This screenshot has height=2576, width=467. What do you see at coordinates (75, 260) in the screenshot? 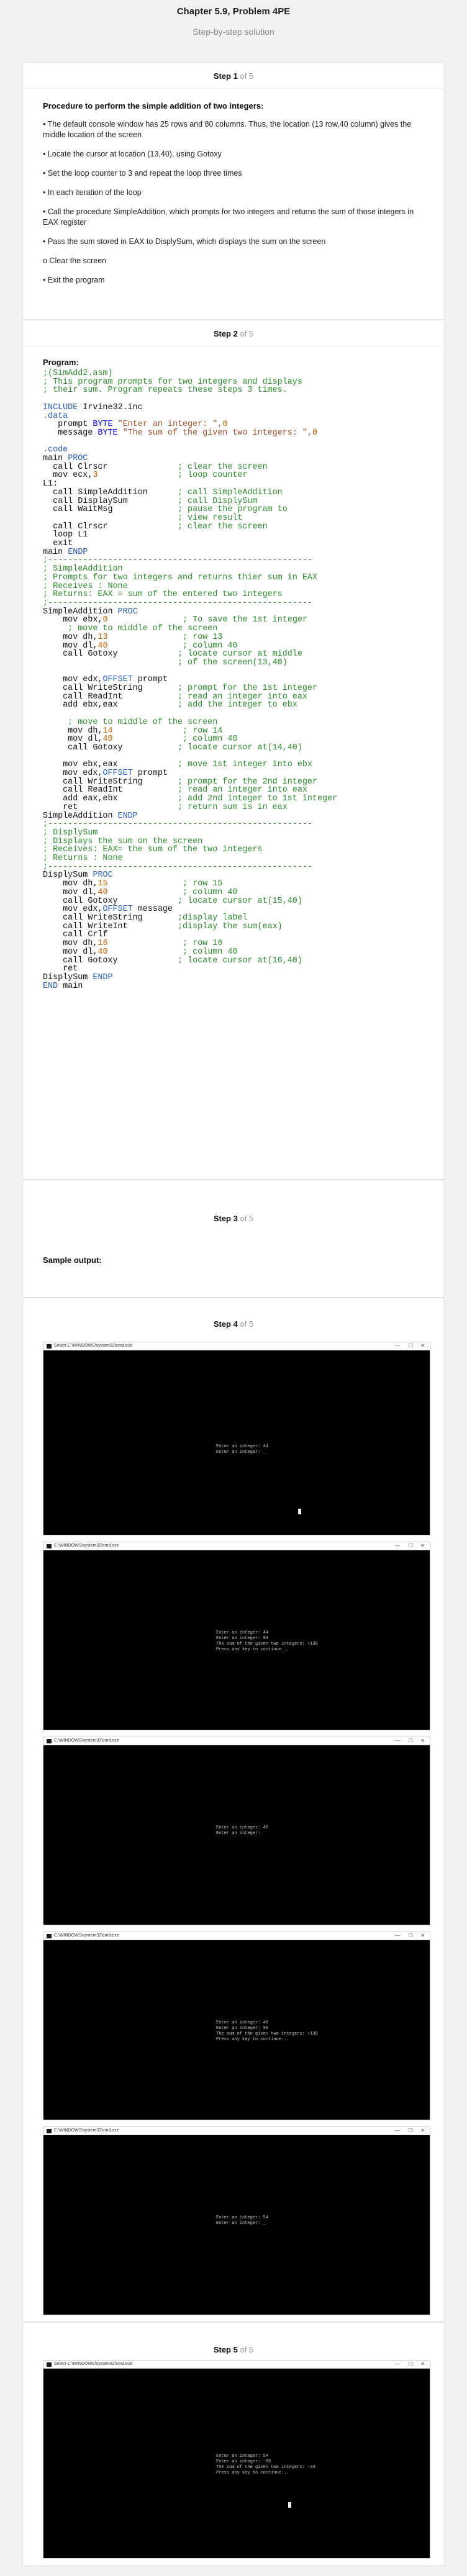
I see `procedure-line: o Clear the screen` at bounding box center [75, 260].